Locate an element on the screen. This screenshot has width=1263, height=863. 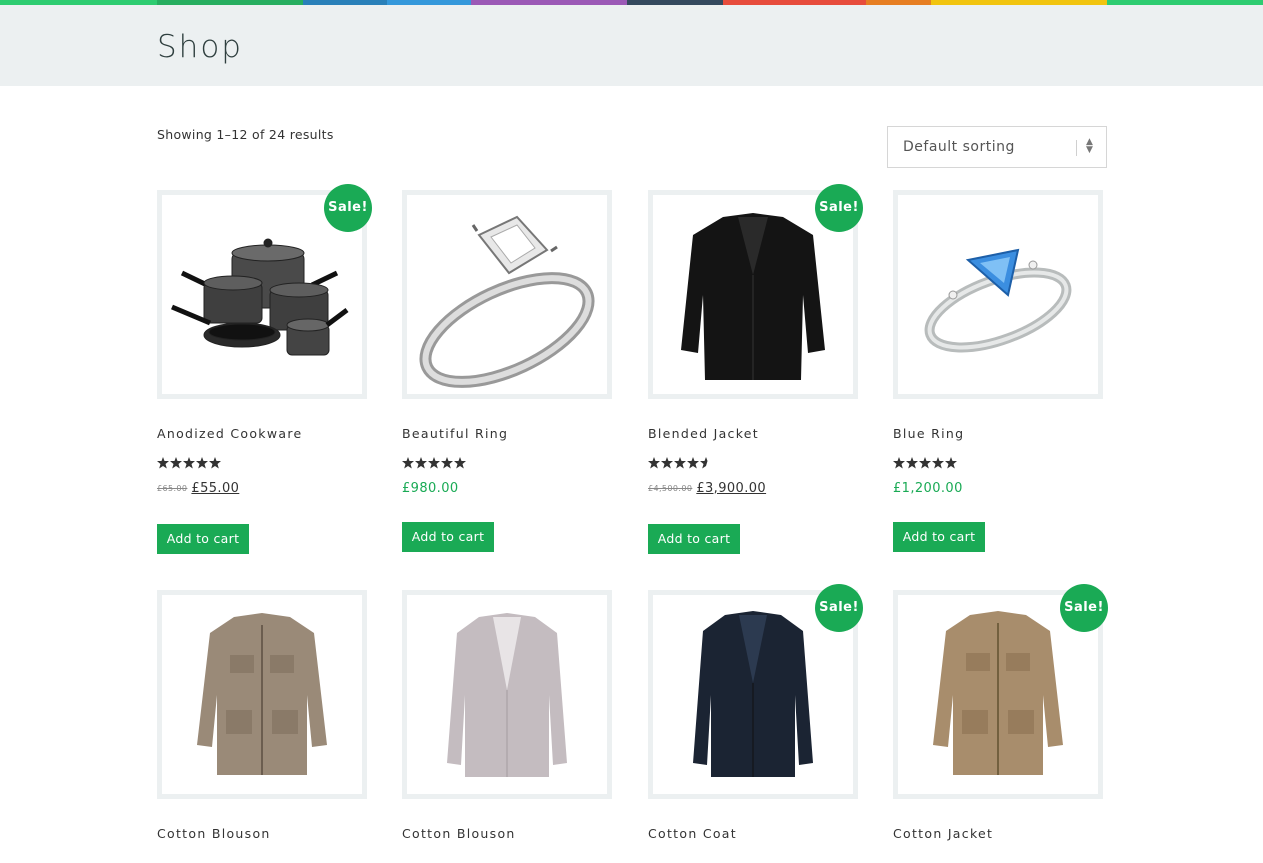
price: £1,200.00 is located at coordinates (928, 488).